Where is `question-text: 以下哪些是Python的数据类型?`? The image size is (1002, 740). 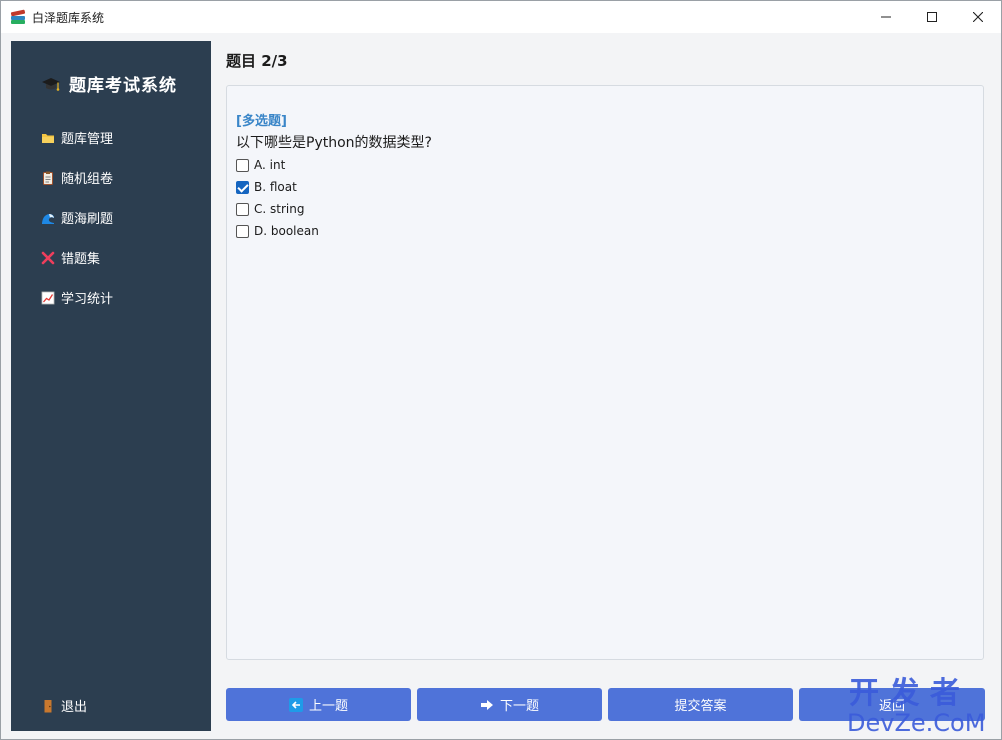
question-text: 以下哪些是Python的数据类型? is located at coordinates (334, 143).